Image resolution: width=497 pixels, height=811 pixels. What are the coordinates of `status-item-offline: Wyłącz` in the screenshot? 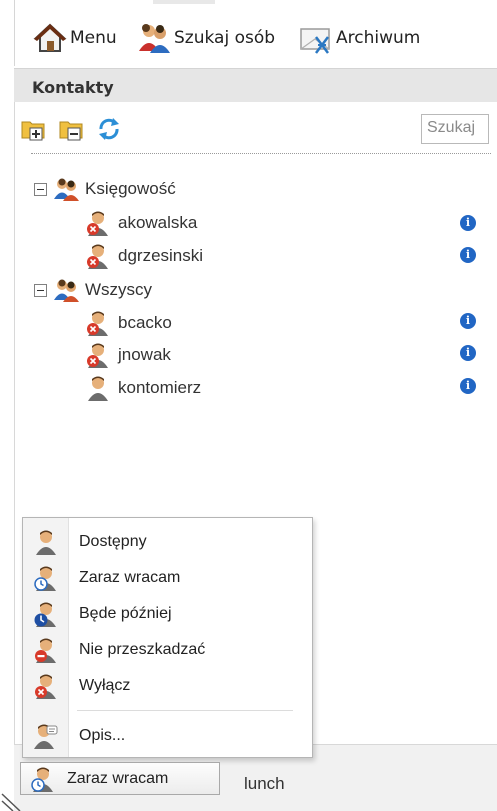 It's located at (167, 686).